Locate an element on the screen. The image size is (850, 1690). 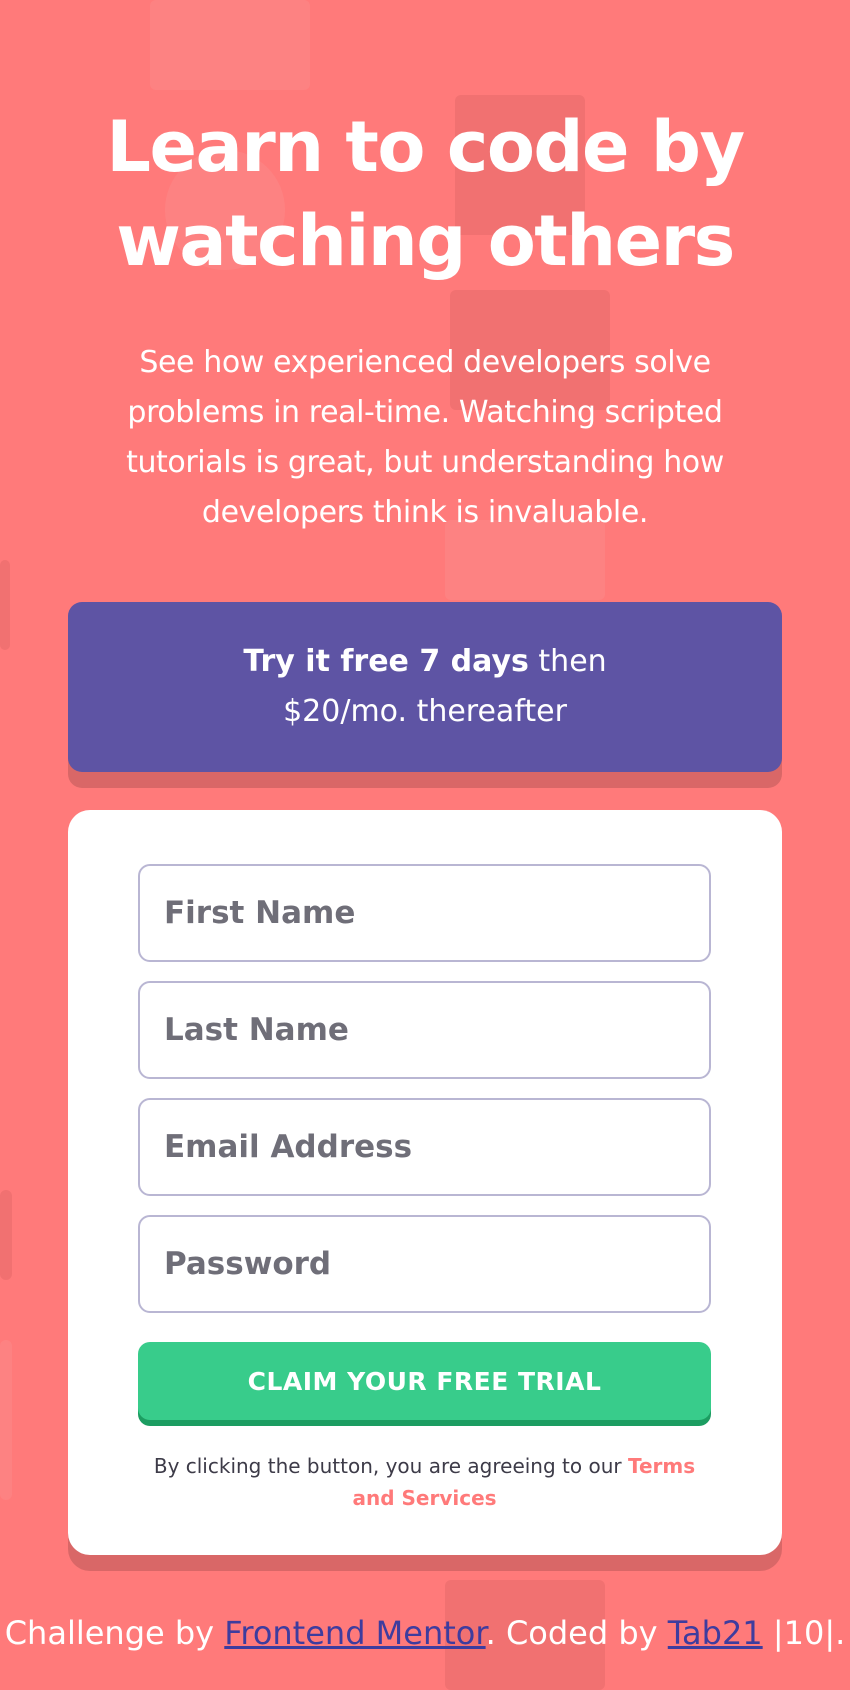
attribution-middle: . Coded by is located at coordinates (576, 1633).